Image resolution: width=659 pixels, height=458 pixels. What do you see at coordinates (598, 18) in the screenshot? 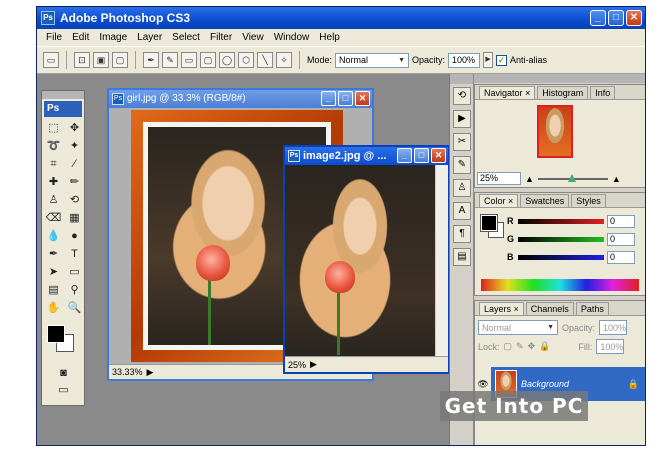
I see `minimize-button: _` at bounding box center [598, 18].